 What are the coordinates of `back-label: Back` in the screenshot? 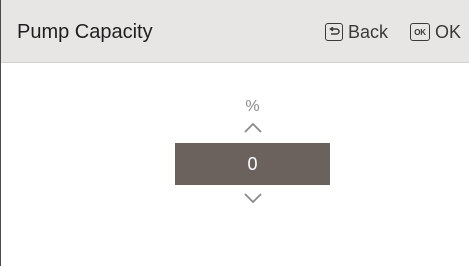 It's located at (368, 31).